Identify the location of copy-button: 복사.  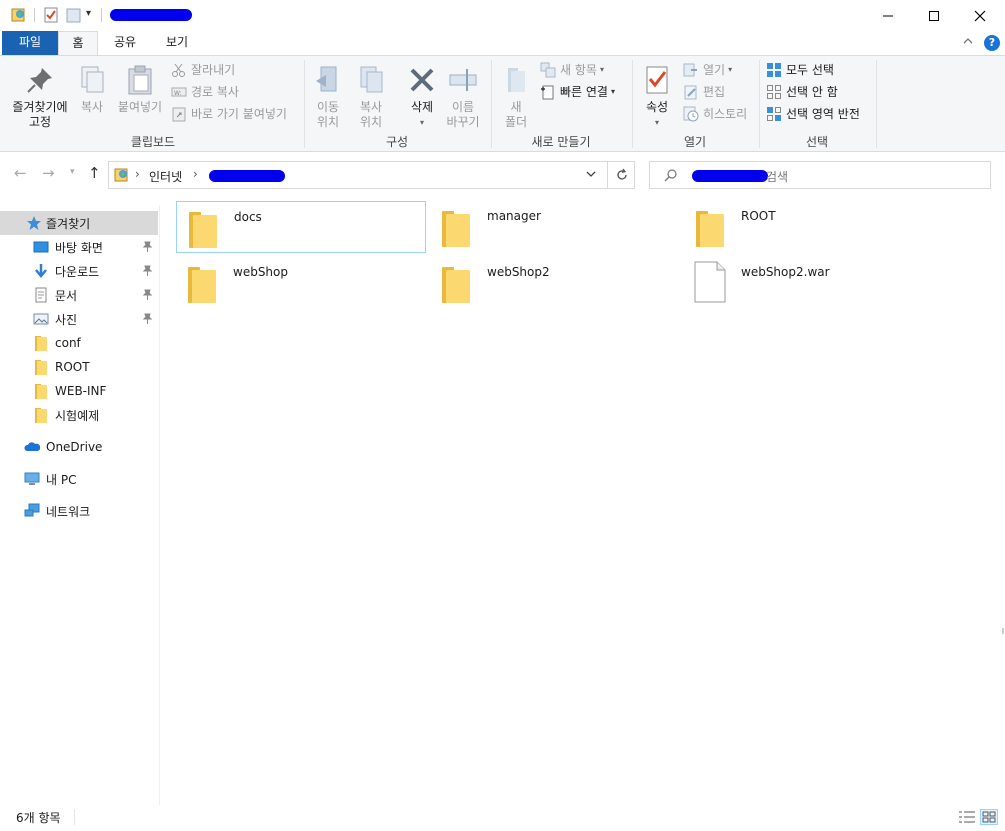
(92, 89).